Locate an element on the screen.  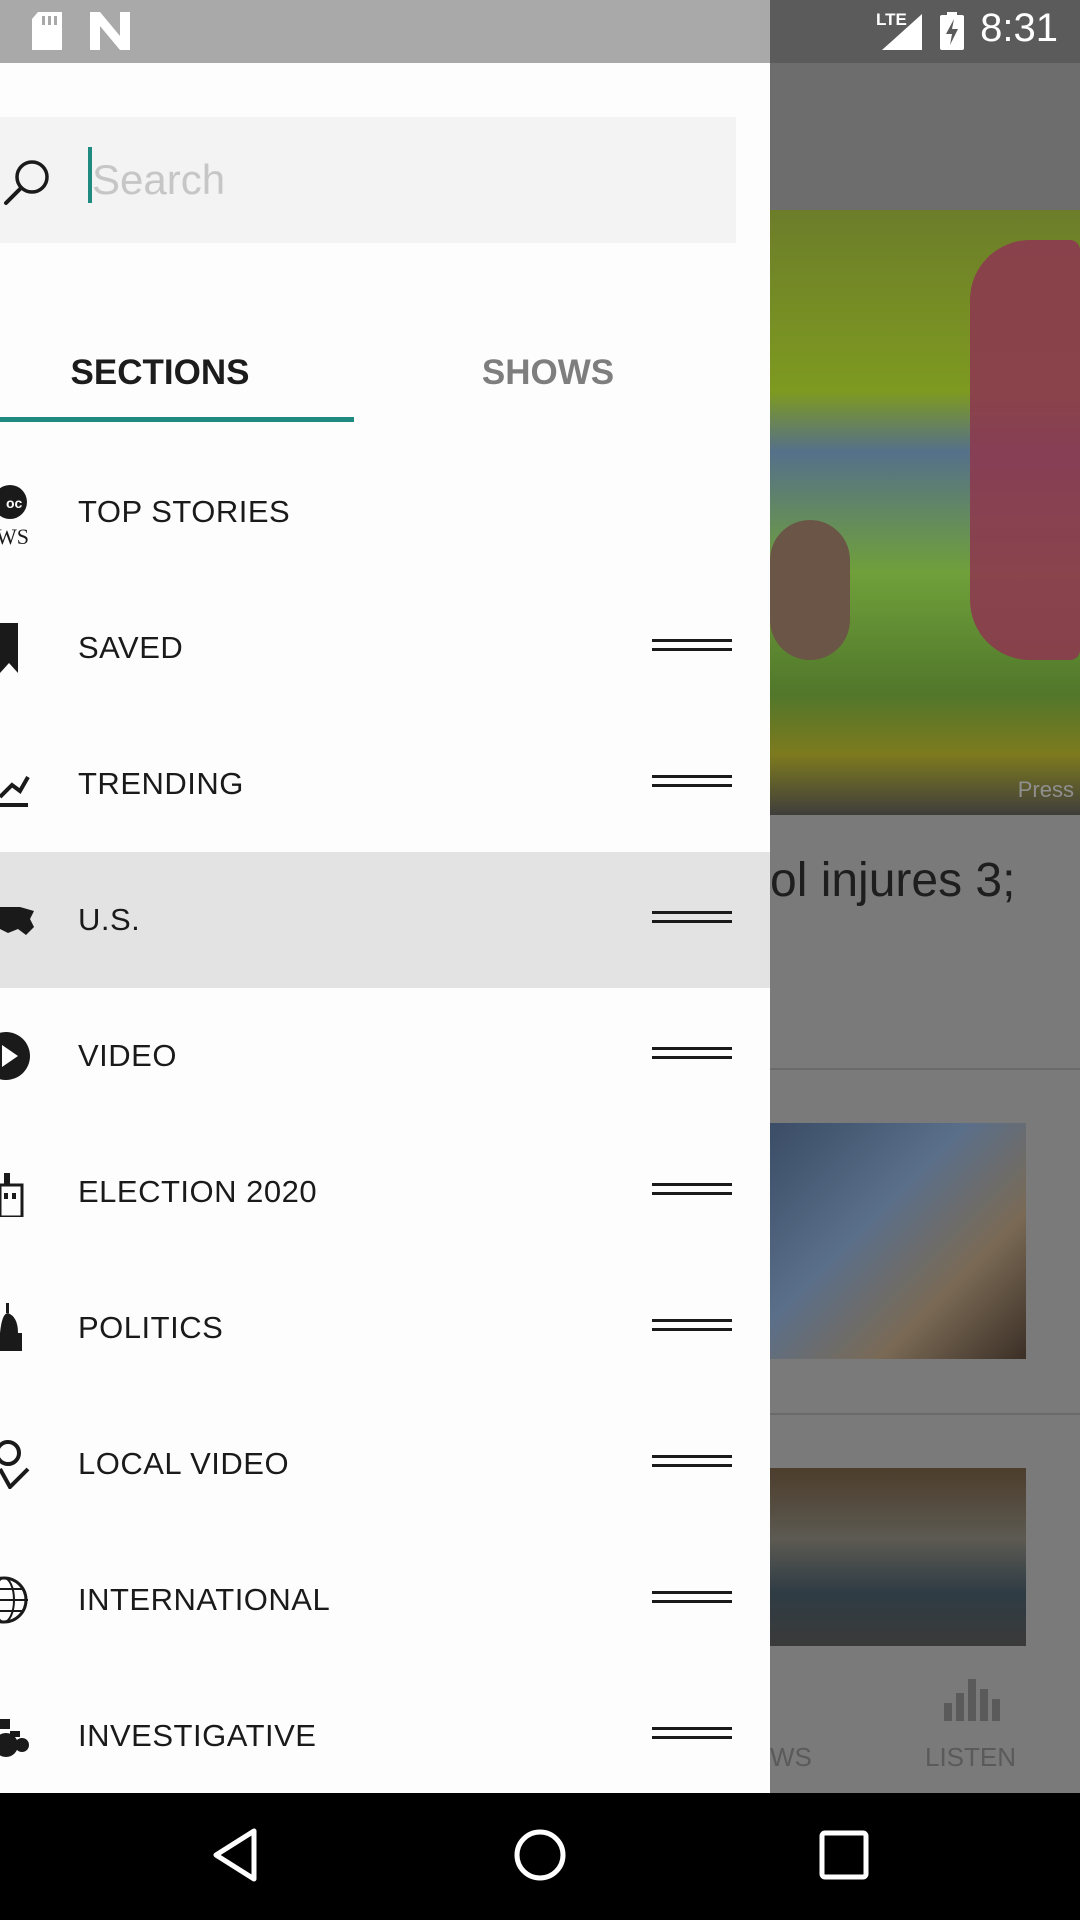
search-icon is located at coordinates (26, 182).